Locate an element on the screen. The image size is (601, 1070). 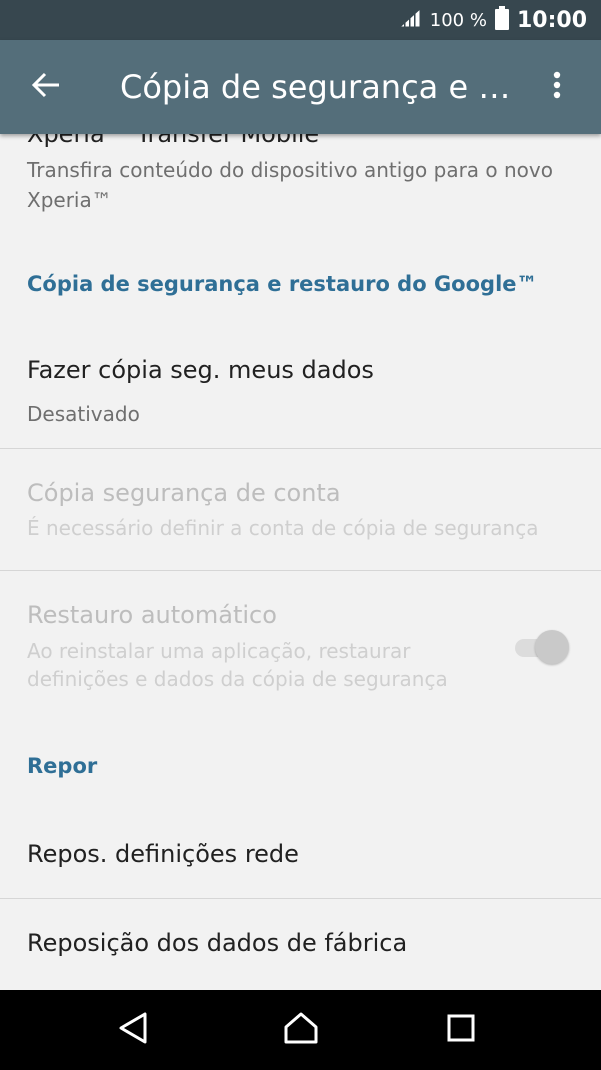
battery-icon is located at coordinates (501, 20).